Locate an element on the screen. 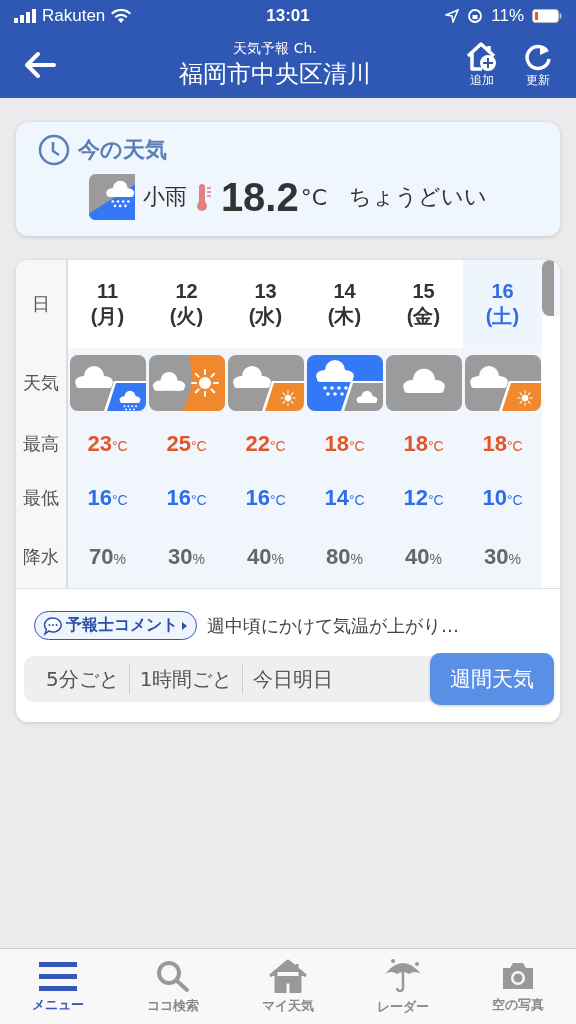  row-label: 最高 is located at coordinates (41, 444).